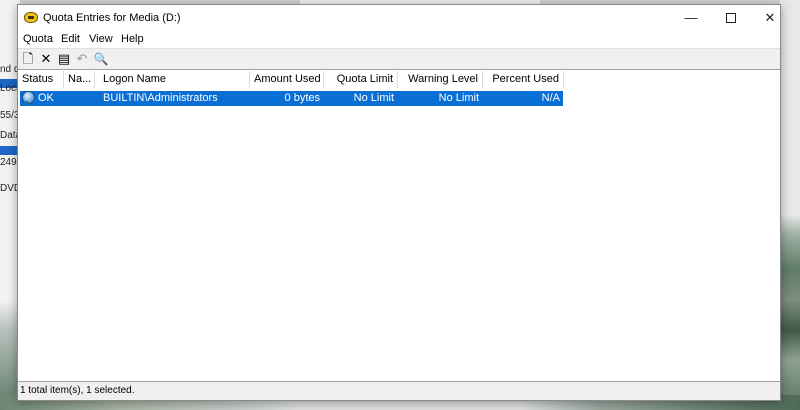  Describe the element at coordinates (46, 98) in the screenshot. I see `cell-status: OK` at that location.